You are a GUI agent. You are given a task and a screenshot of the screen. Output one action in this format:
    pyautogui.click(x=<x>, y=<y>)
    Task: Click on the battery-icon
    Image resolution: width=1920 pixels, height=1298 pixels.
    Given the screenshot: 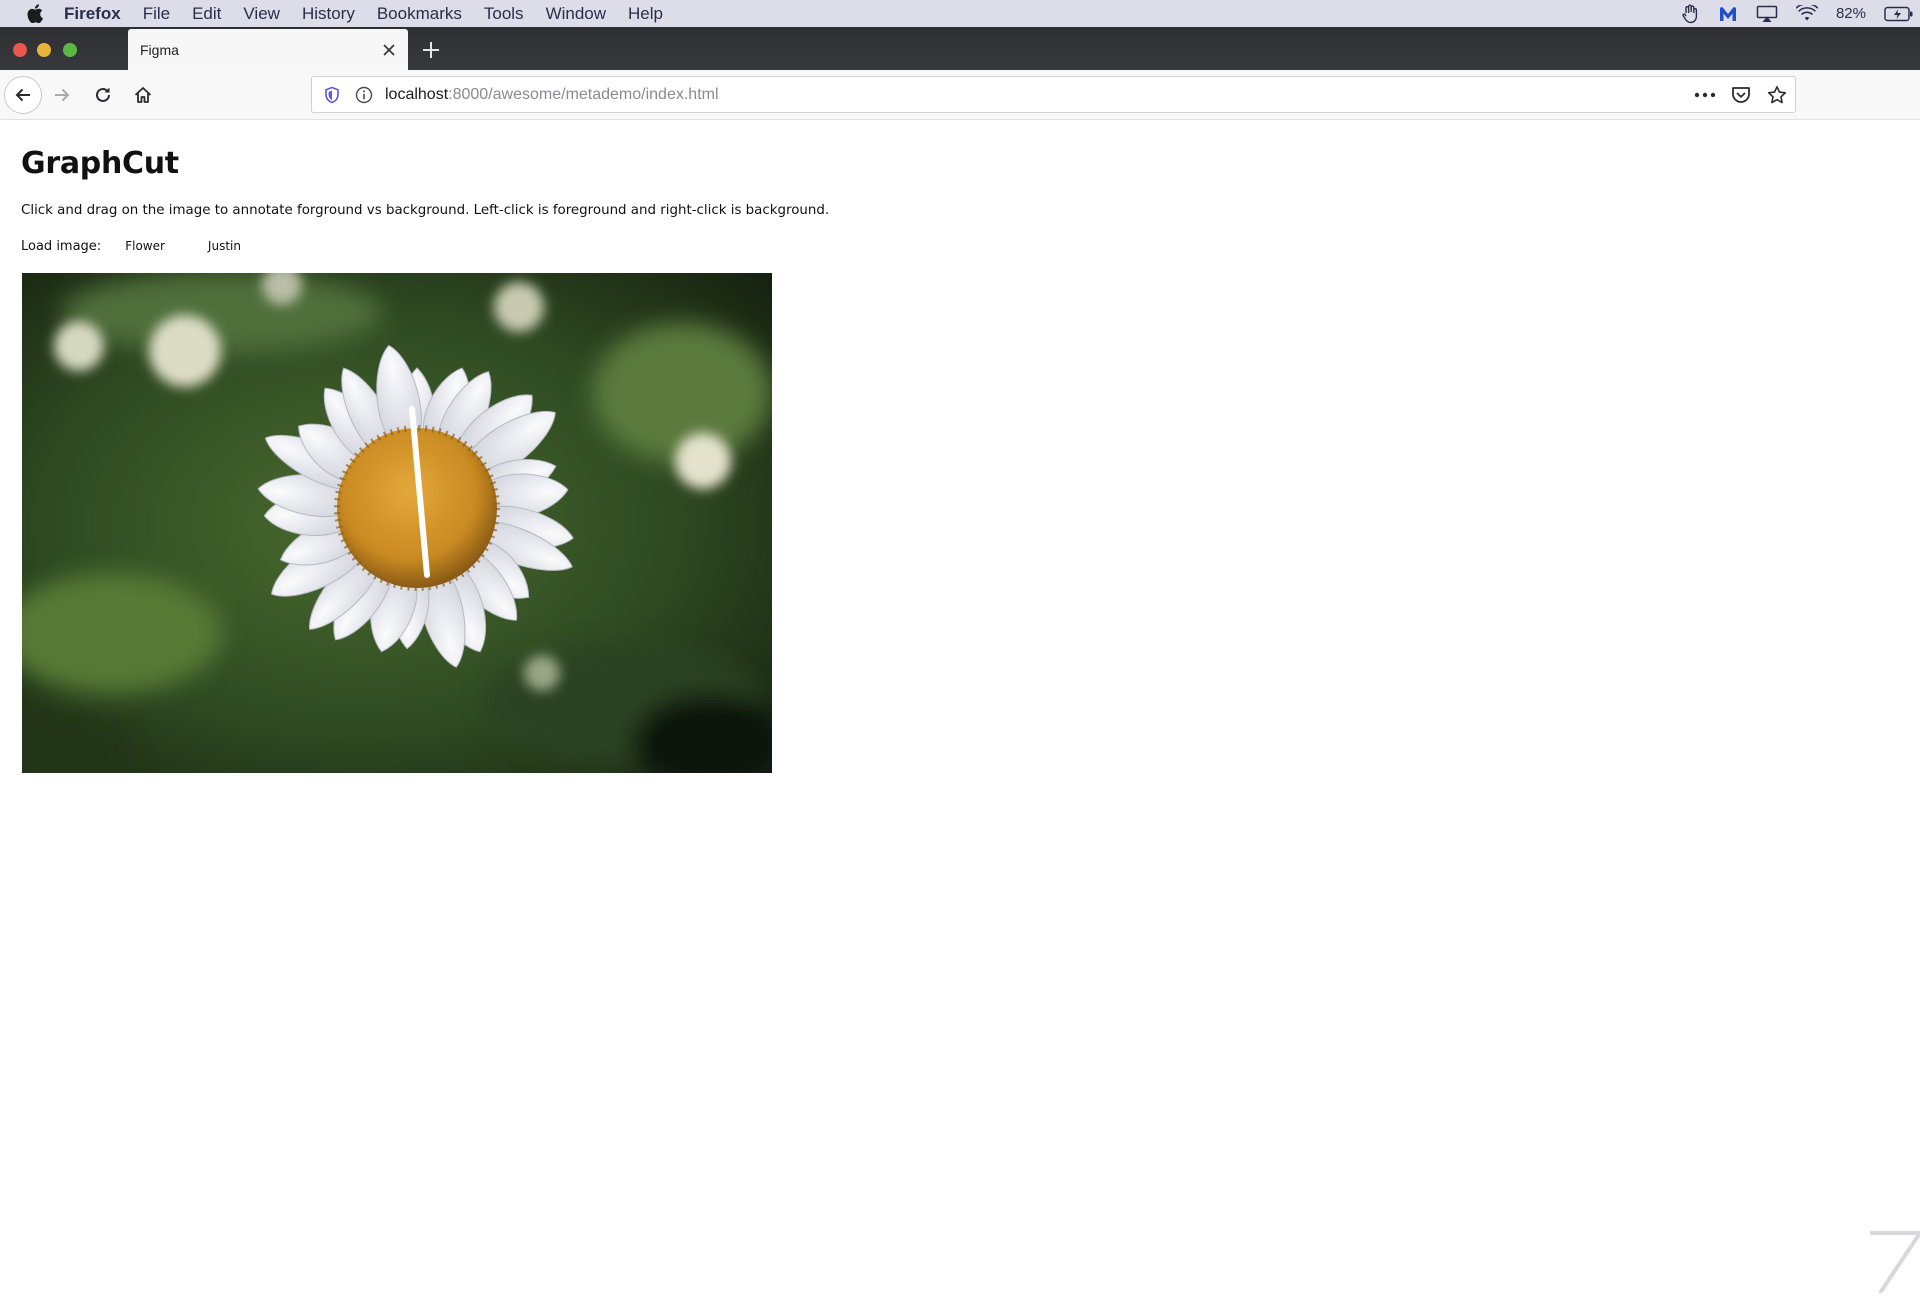 What is the action you would take?
    pyautogui.click(x=1899, y=14)
    